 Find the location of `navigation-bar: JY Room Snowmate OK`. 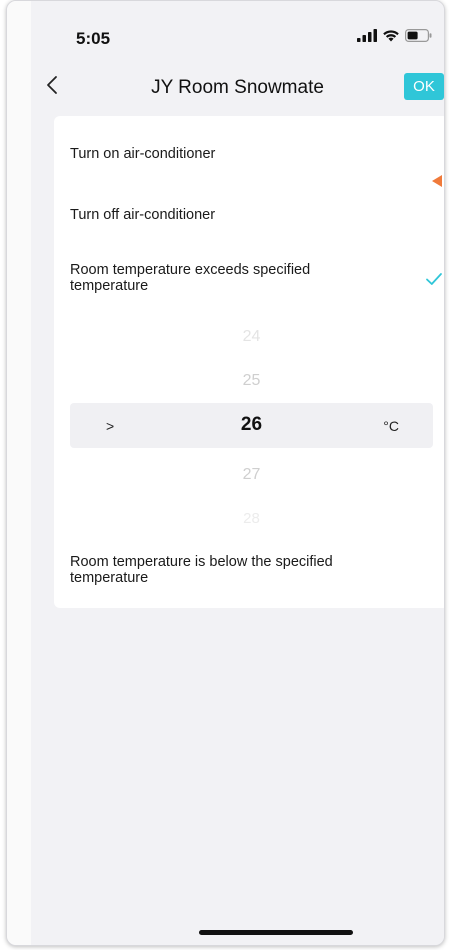

navigation-bar: JY Room Snowmate OK is located at coordinates (237, 87).